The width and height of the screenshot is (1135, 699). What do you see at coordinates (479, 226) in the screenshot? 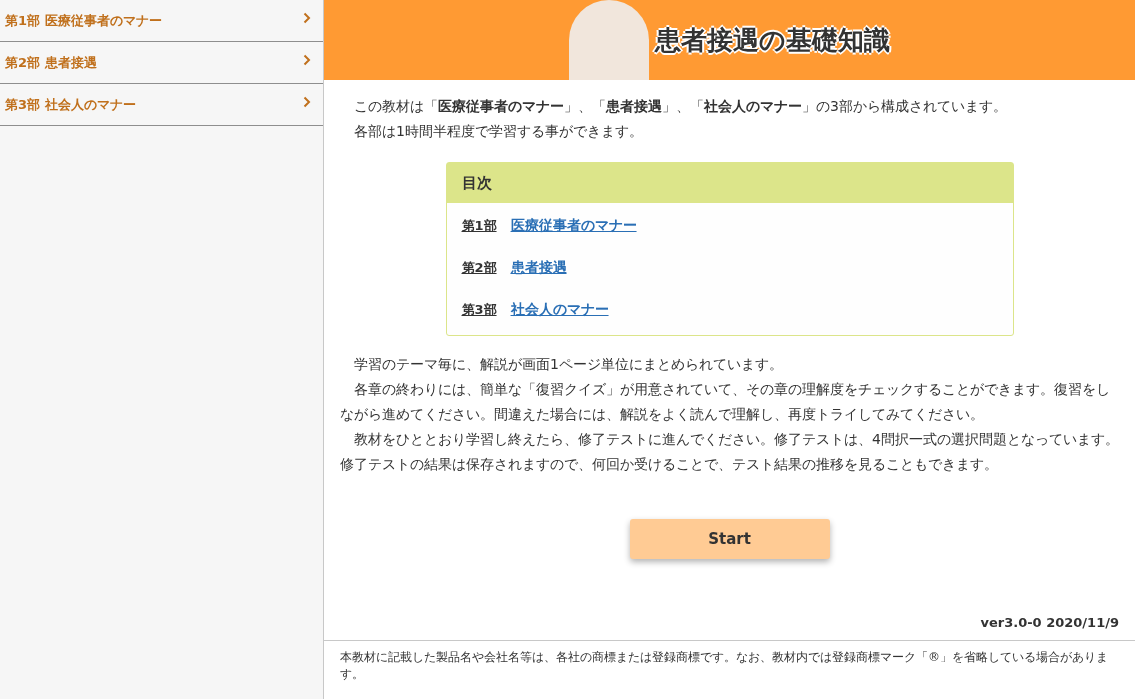
I see `toc-part-link: 第1部` at bounding box center [479, 226].